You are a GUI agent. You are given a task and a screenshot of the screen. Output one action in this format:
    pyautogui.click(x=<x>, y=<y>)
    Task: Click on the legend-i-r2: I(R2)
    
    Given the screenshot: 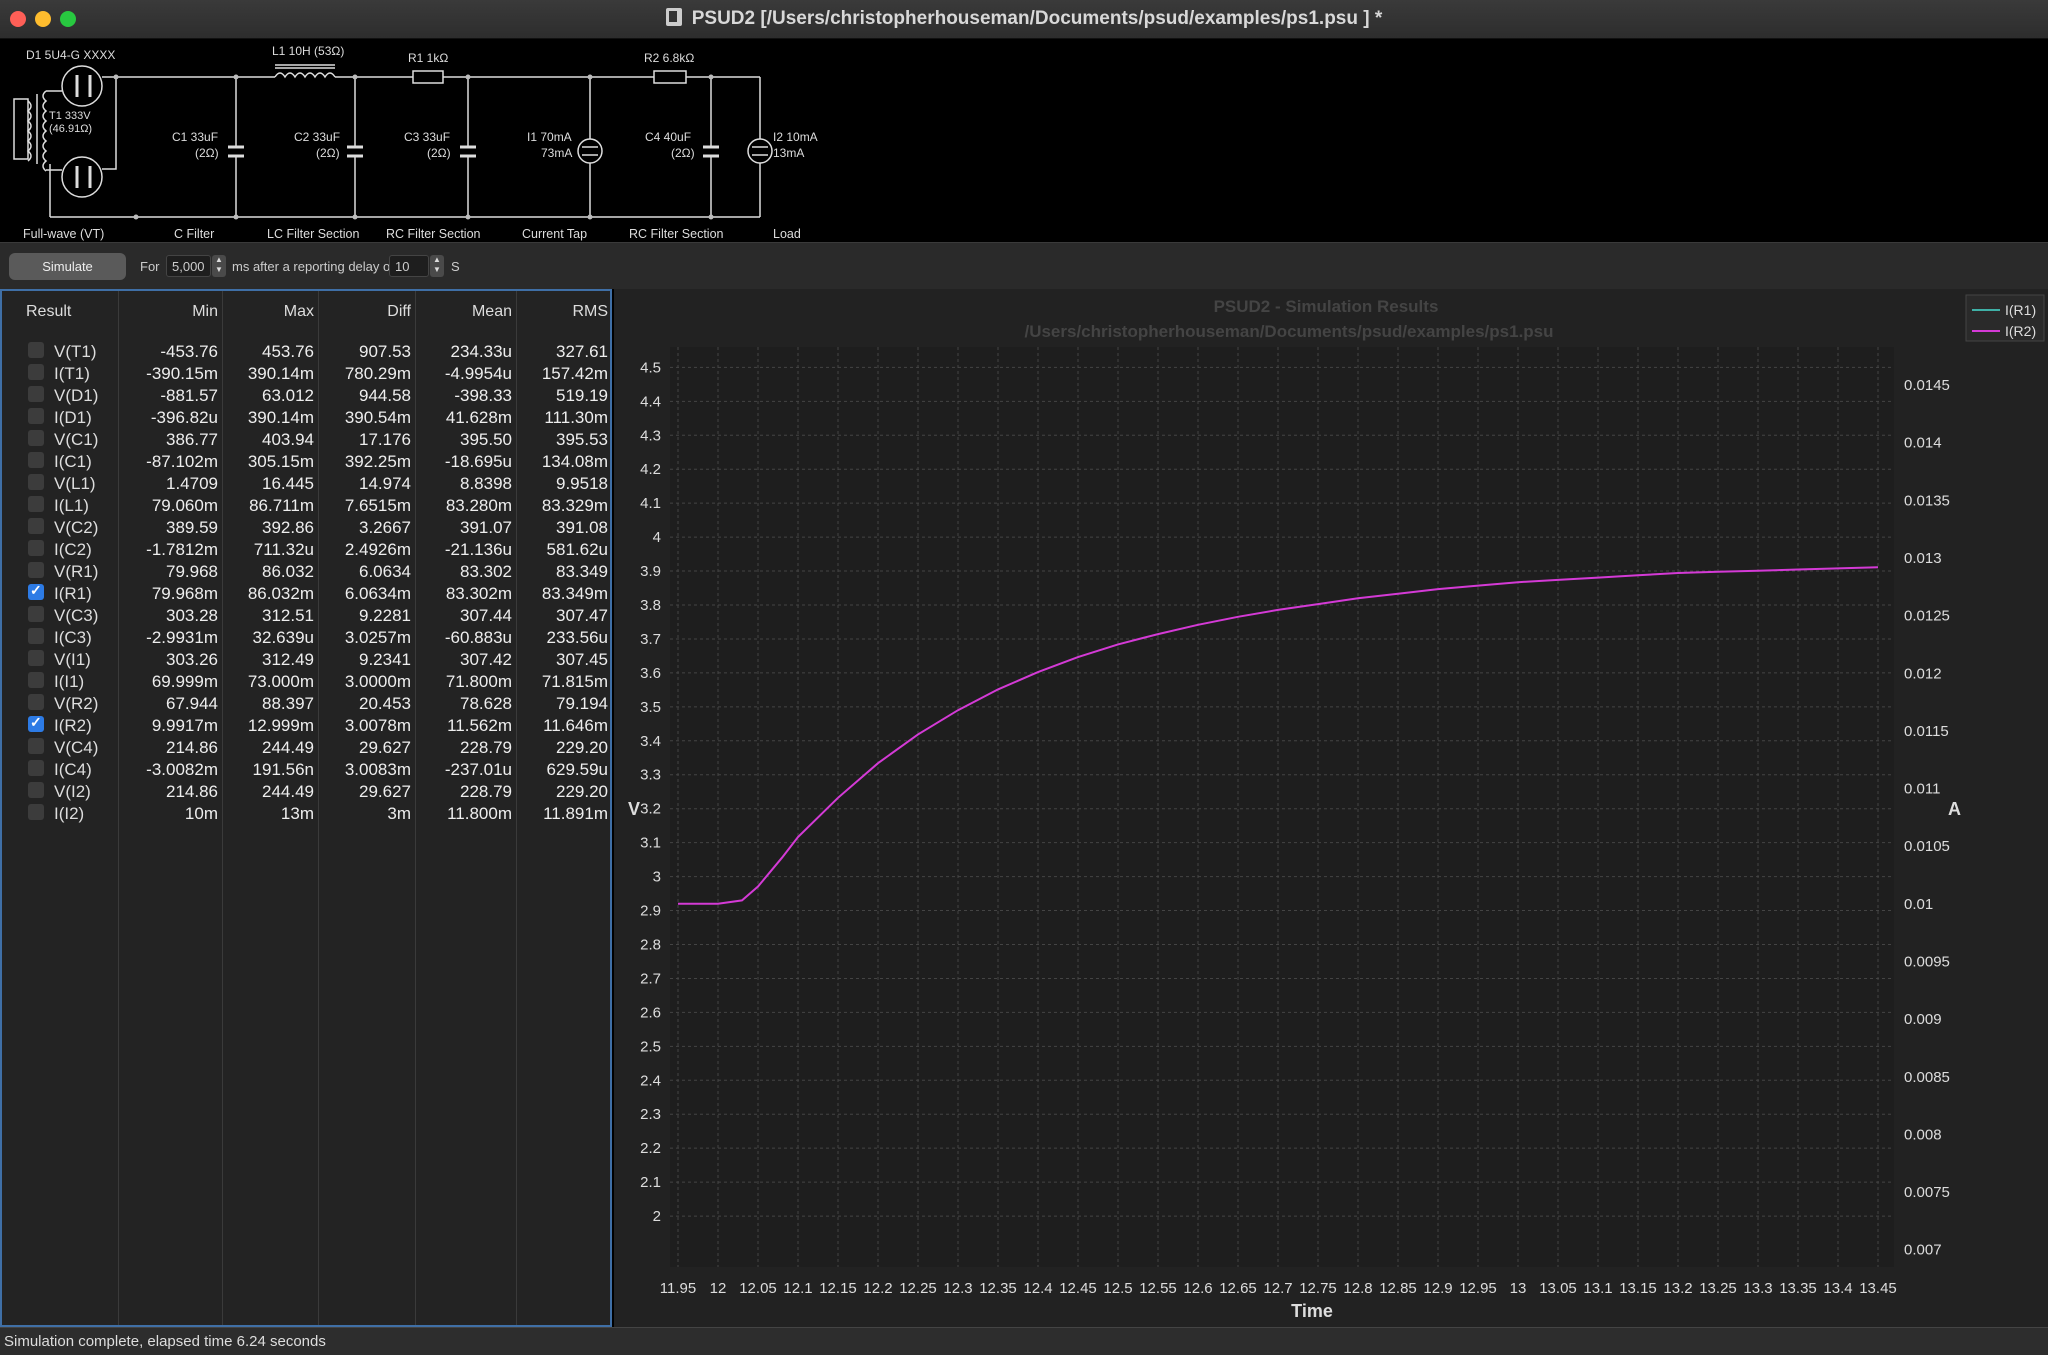 What is the action you would take?
    pyautogui.click(x=2020, y=331)
    